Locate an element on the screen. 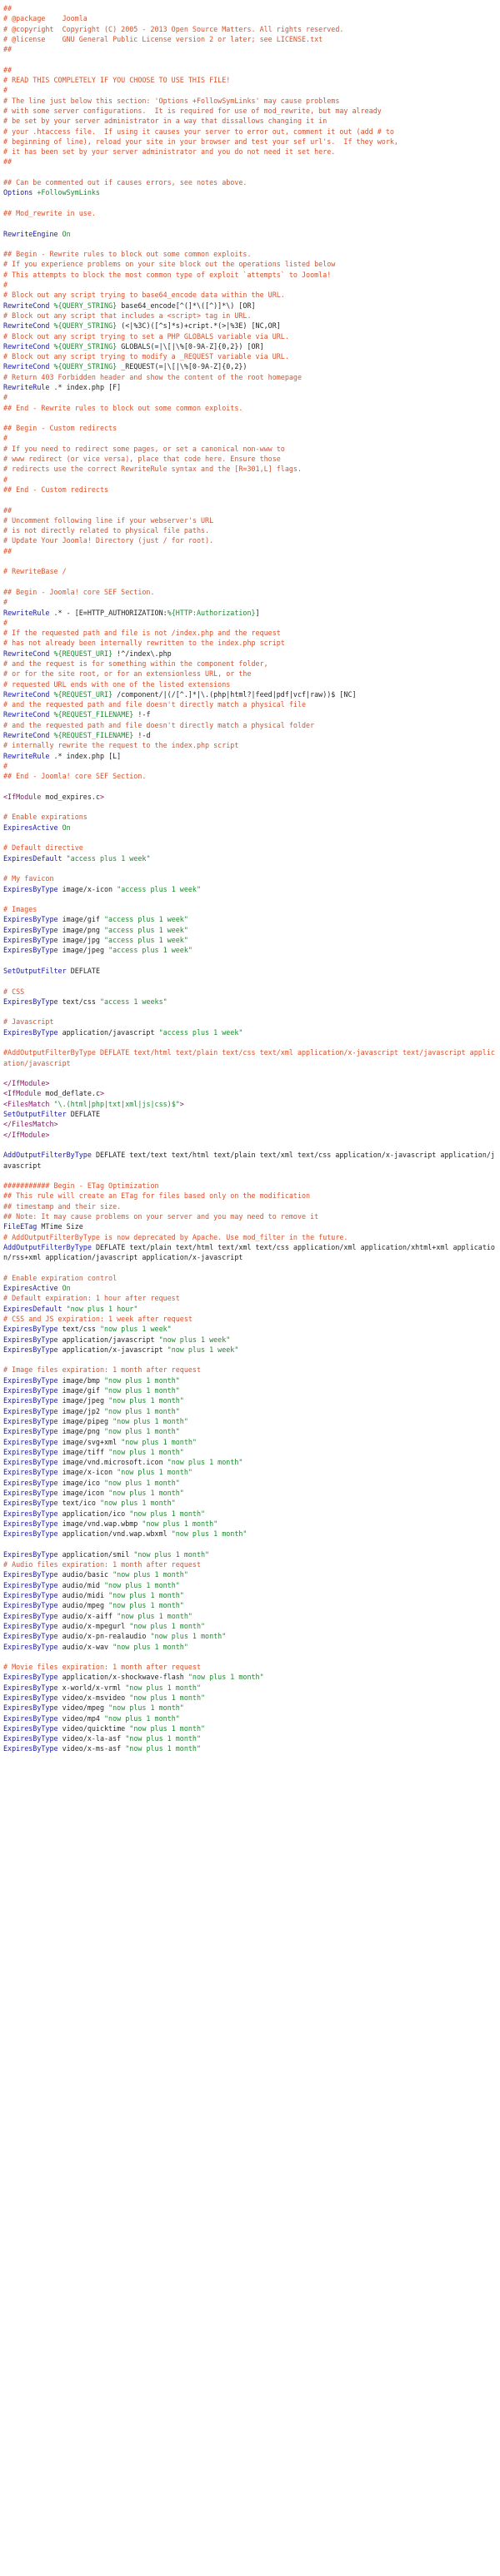  code-argument: video/x-msvideo is located at coordinates (96, 1697).